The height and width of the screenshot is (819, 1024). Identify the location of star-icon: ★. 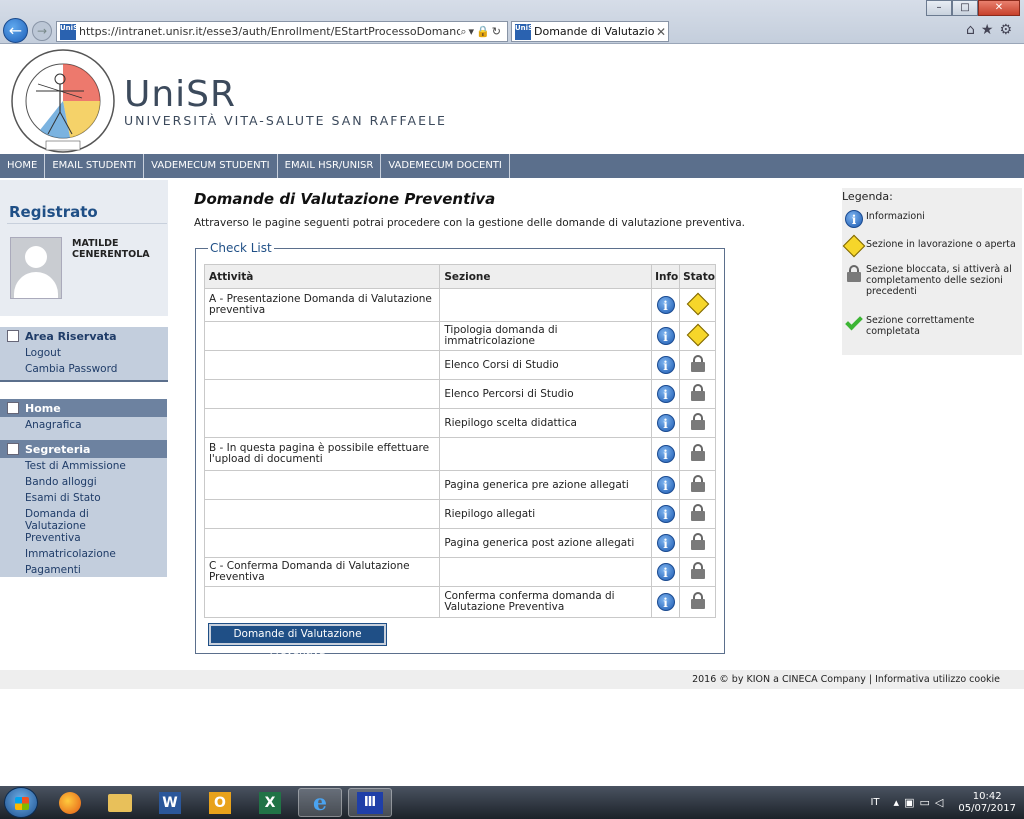
(990, 30).